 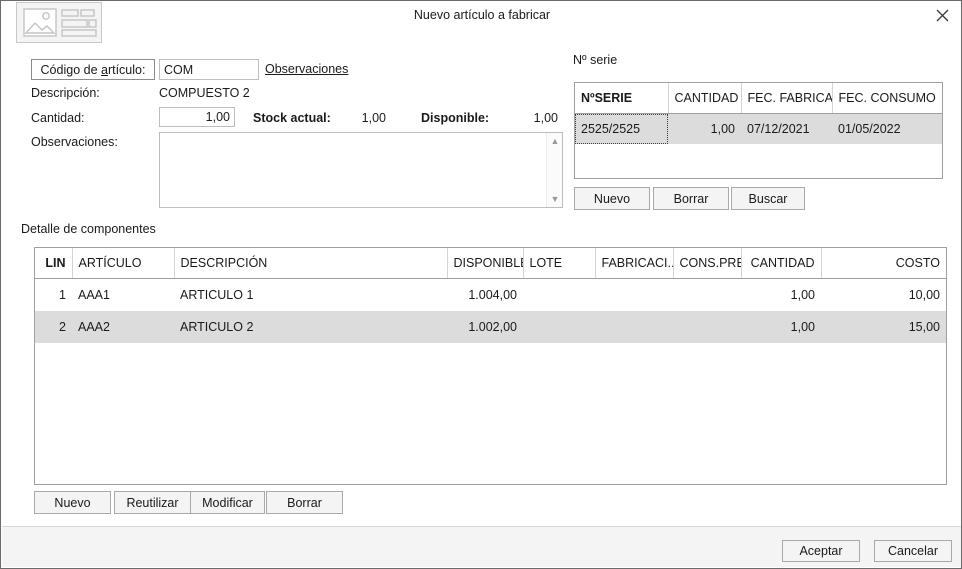 I want to click on detalle-cell-disponible: 1.002,00, so click(x=485, y=327).